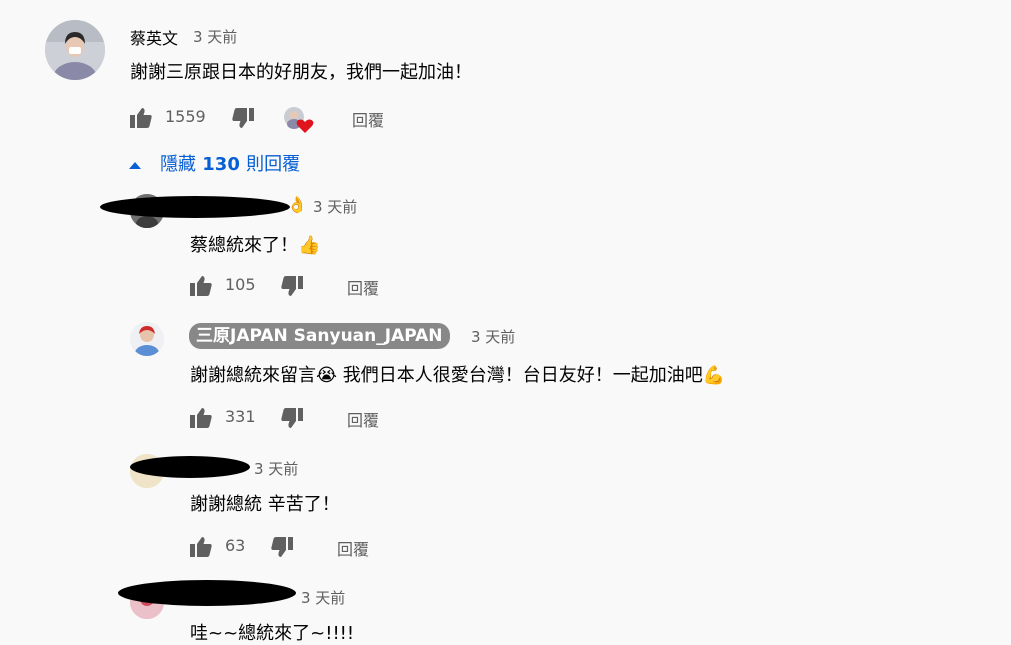  Describe the element at coordinates (273, 164) in the screenshot. I see `hide-replies-suffix: 則回覆` at that location.